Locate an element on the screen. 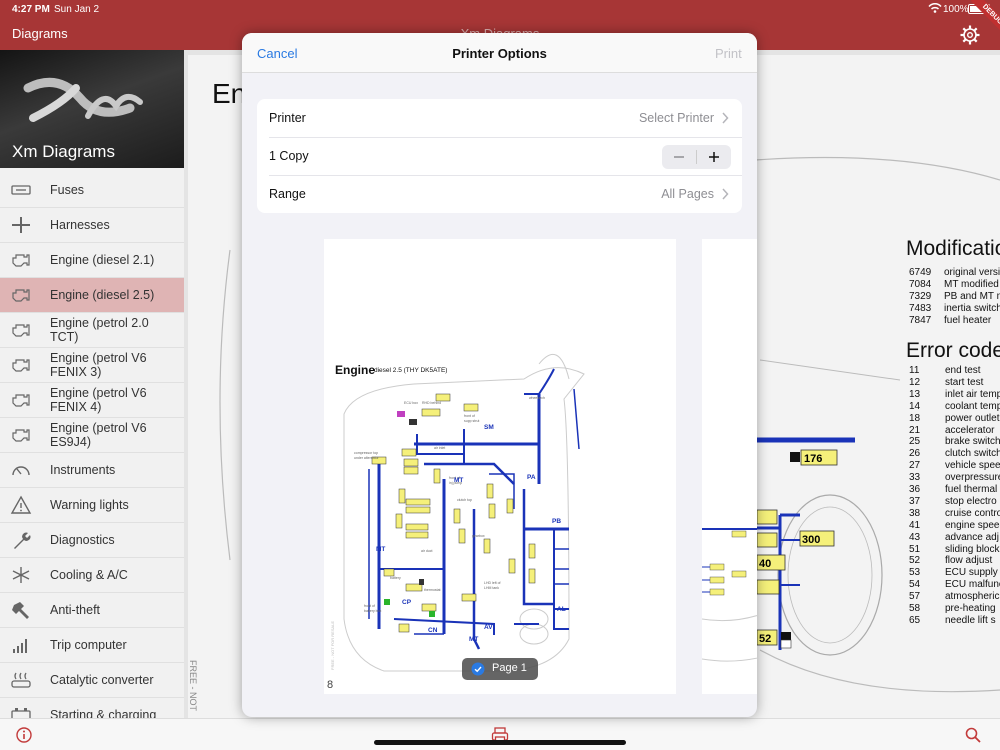 Image resolution: width=1000 pixels, height=750 pixels. error-code: 41 is located at coordinates (915, 525).